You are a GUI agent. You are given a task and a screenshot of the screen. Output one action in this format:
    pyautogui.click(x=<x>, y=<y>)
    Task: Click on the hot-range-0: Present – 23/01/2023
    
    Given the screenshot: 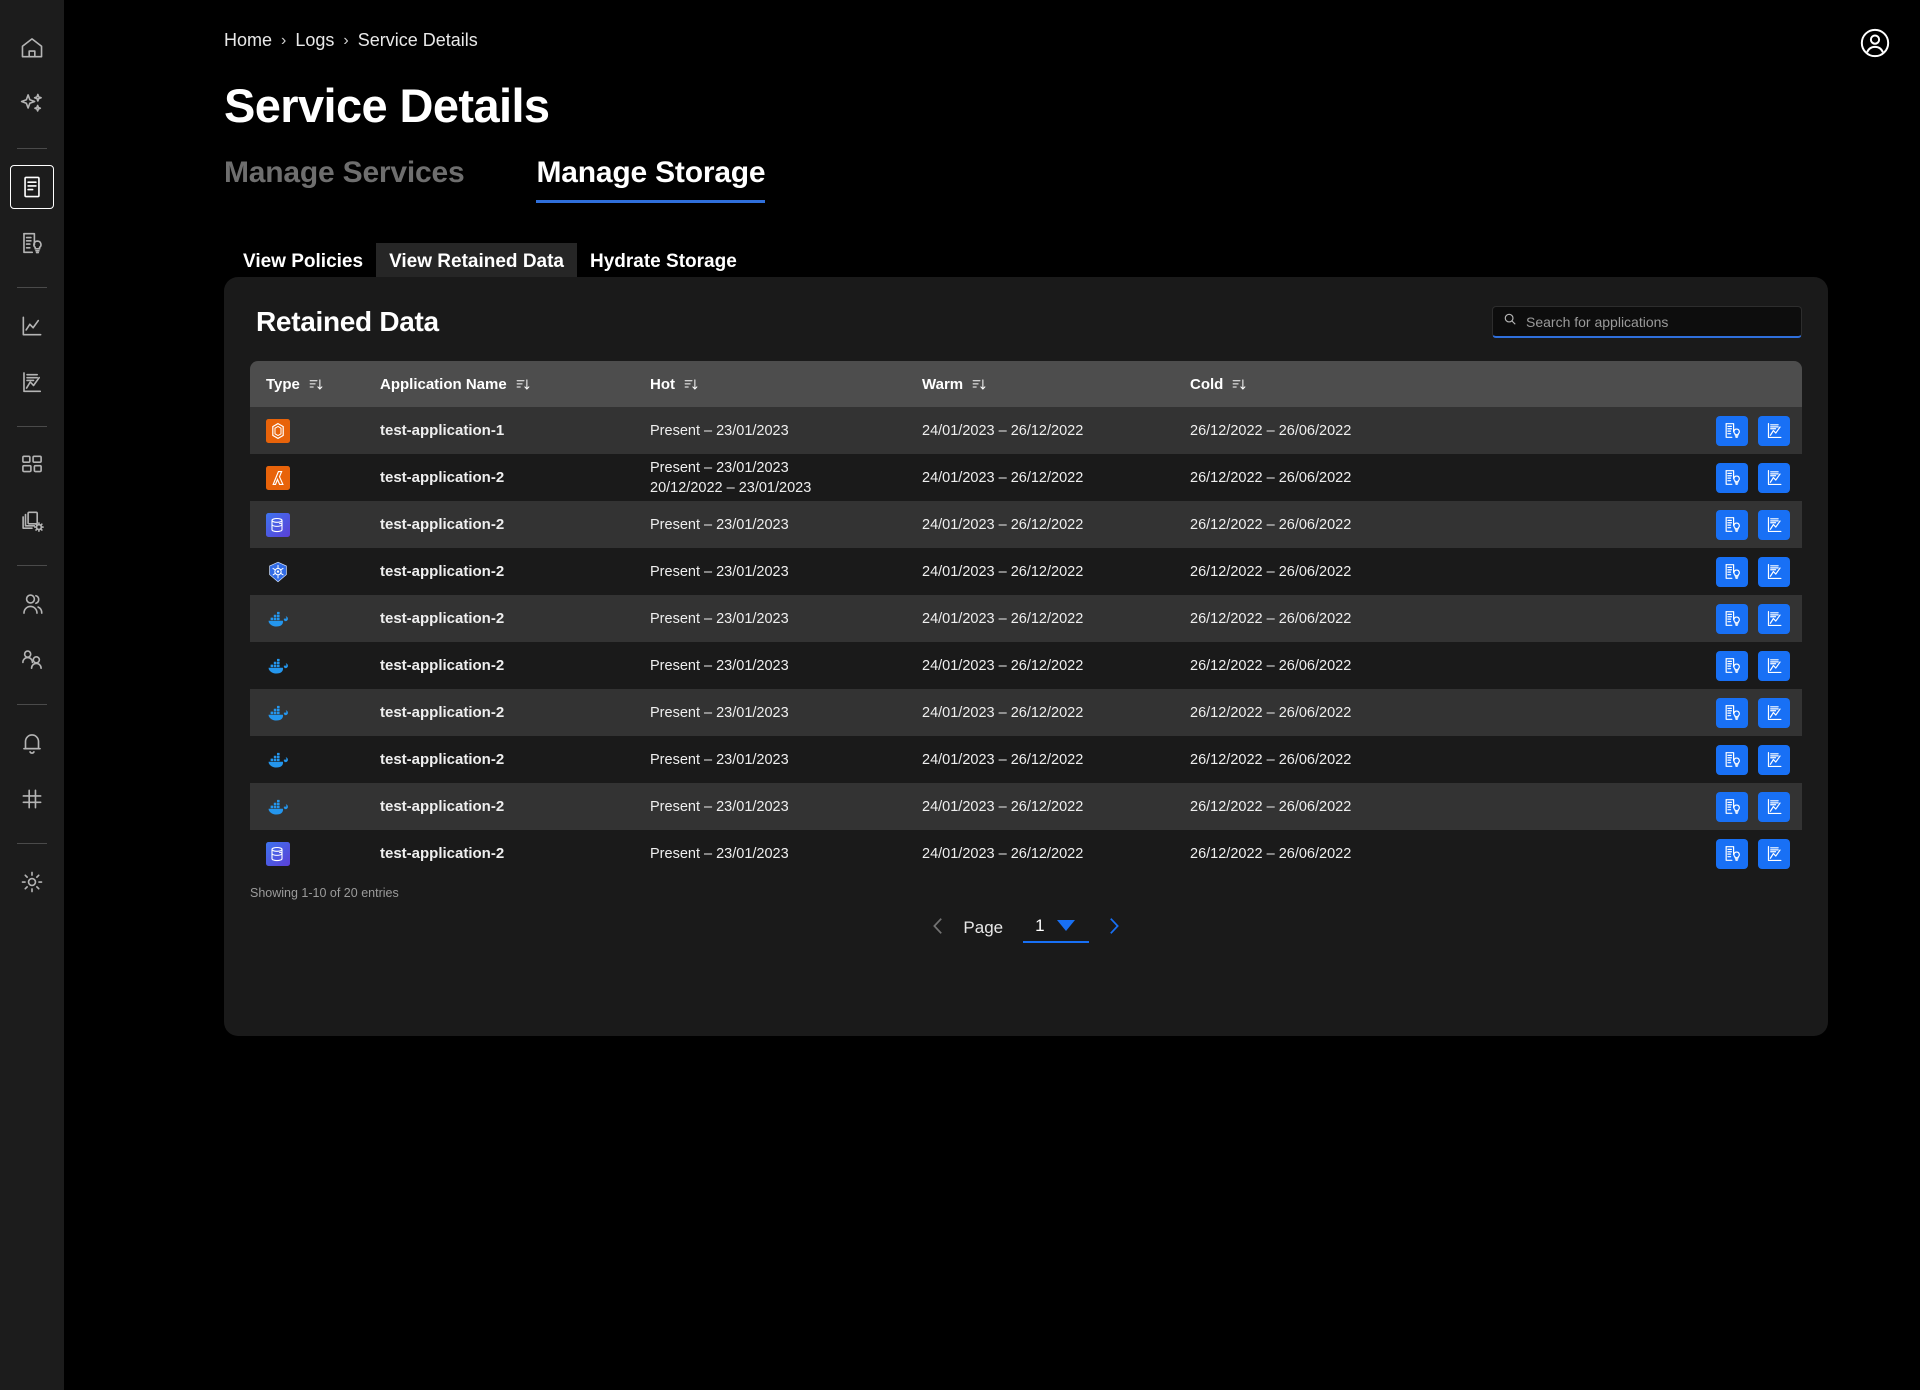 What is the action you would take?
    pyautogui.click(x=719, y=467)
    